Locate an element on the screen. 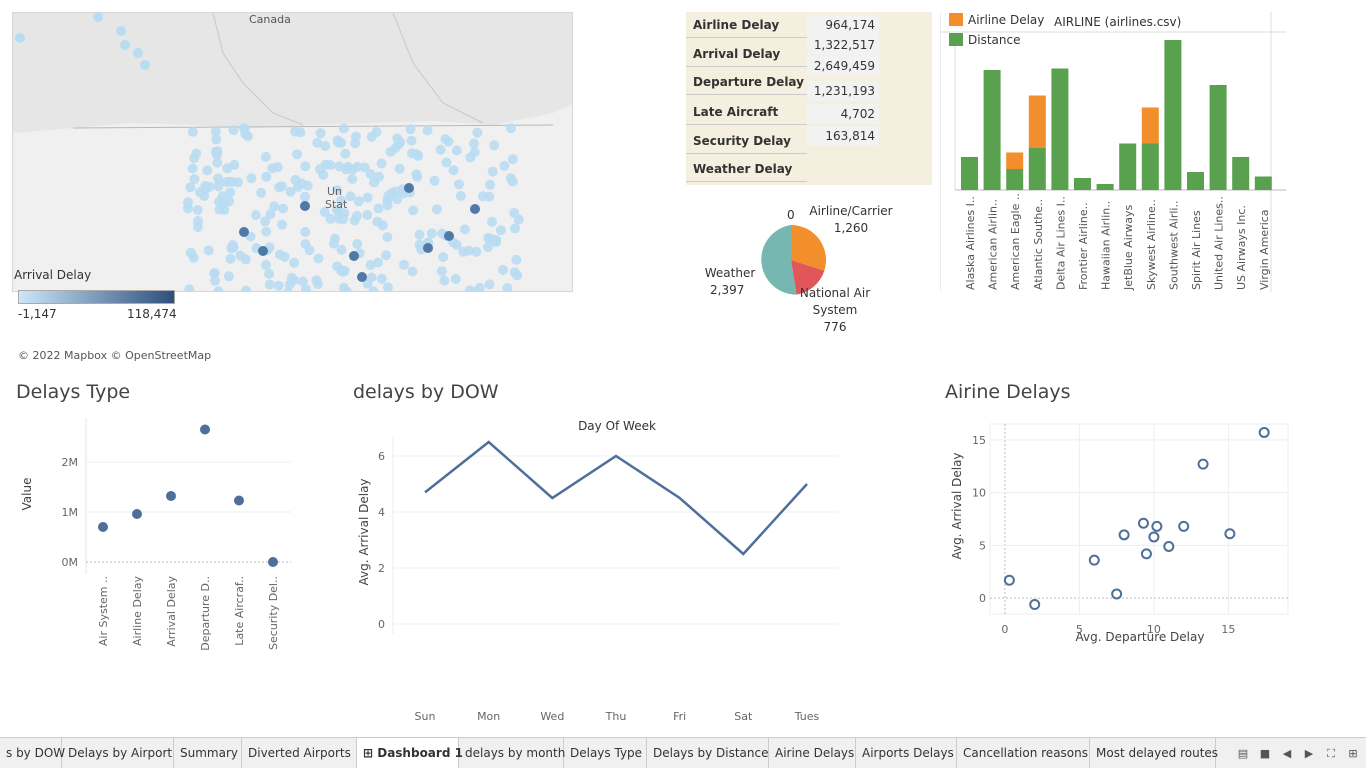  sheet-tab: Delays by Airport is located at coordinates (118, 753).